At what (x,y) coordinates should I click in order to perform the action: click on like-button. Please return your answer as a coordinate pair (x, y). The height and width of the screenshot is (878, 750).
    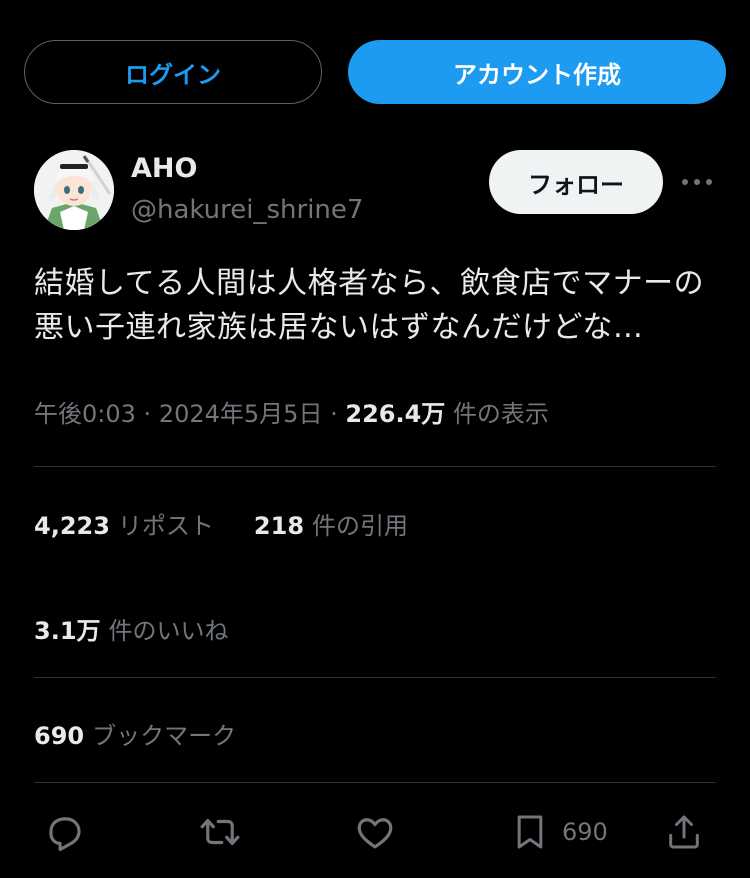
    Looking at the image, I should click on (375, 832).